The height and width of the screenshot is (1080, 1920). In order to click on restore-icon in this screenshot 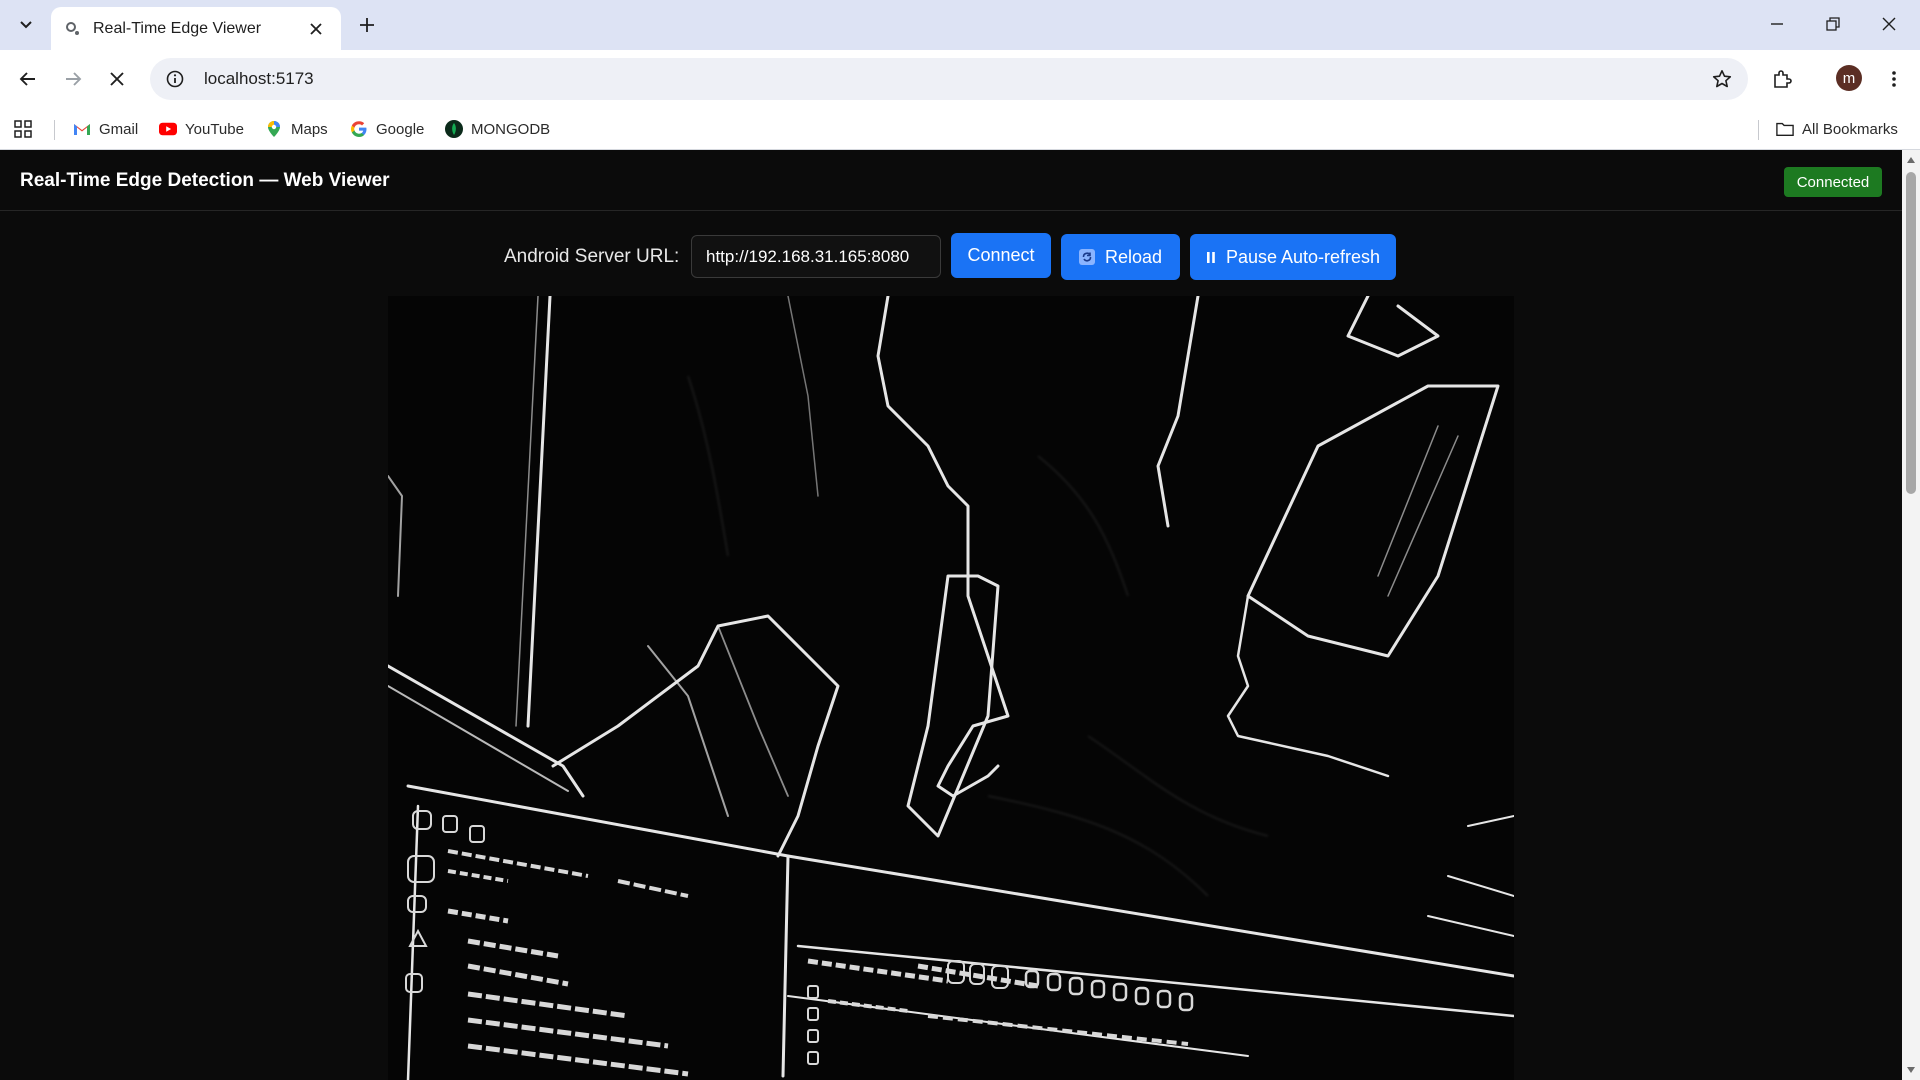, I will do `click(1833, 24)`.